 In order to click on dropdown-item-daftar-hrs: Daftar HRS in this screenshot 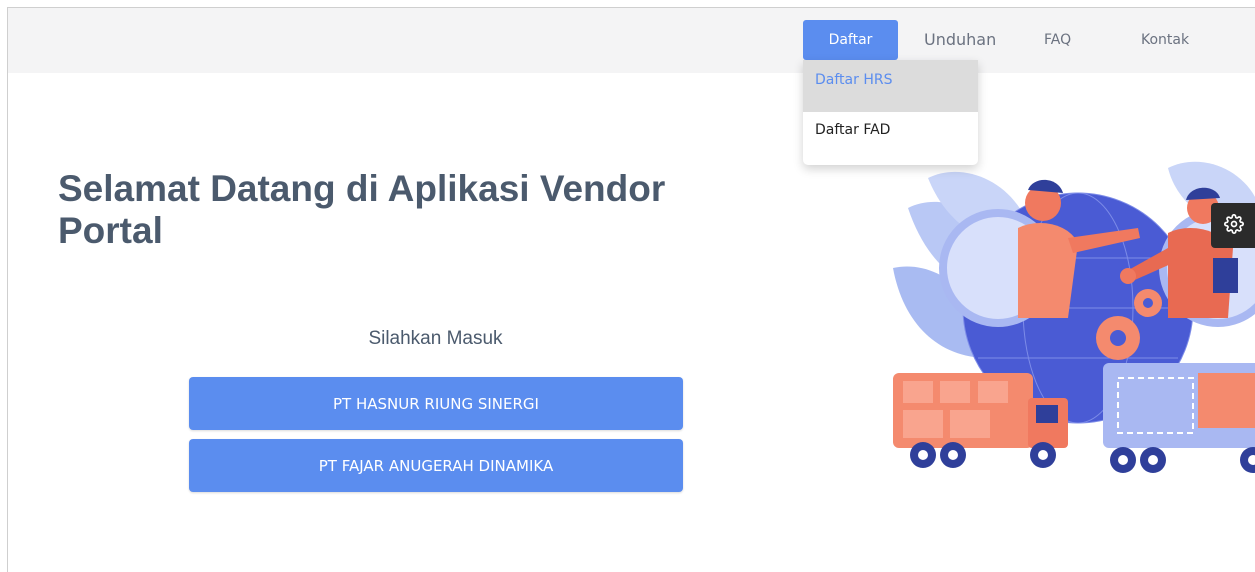, I will do `click(890, 86)`.